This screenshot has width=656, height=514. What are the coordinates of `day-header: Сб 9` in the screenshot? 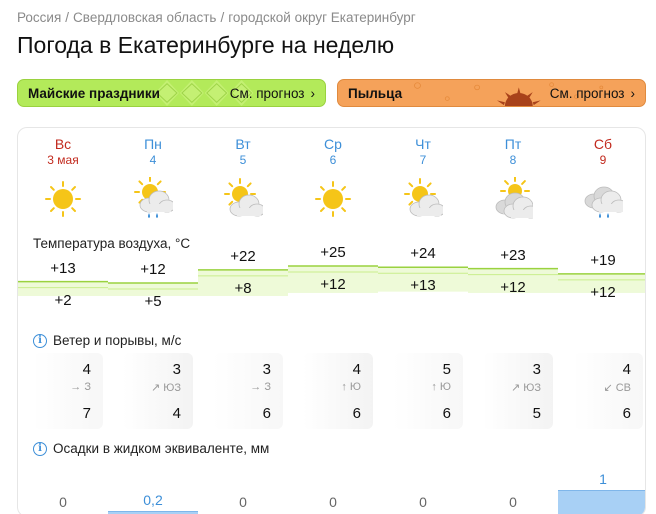 It's located at (601, 151).